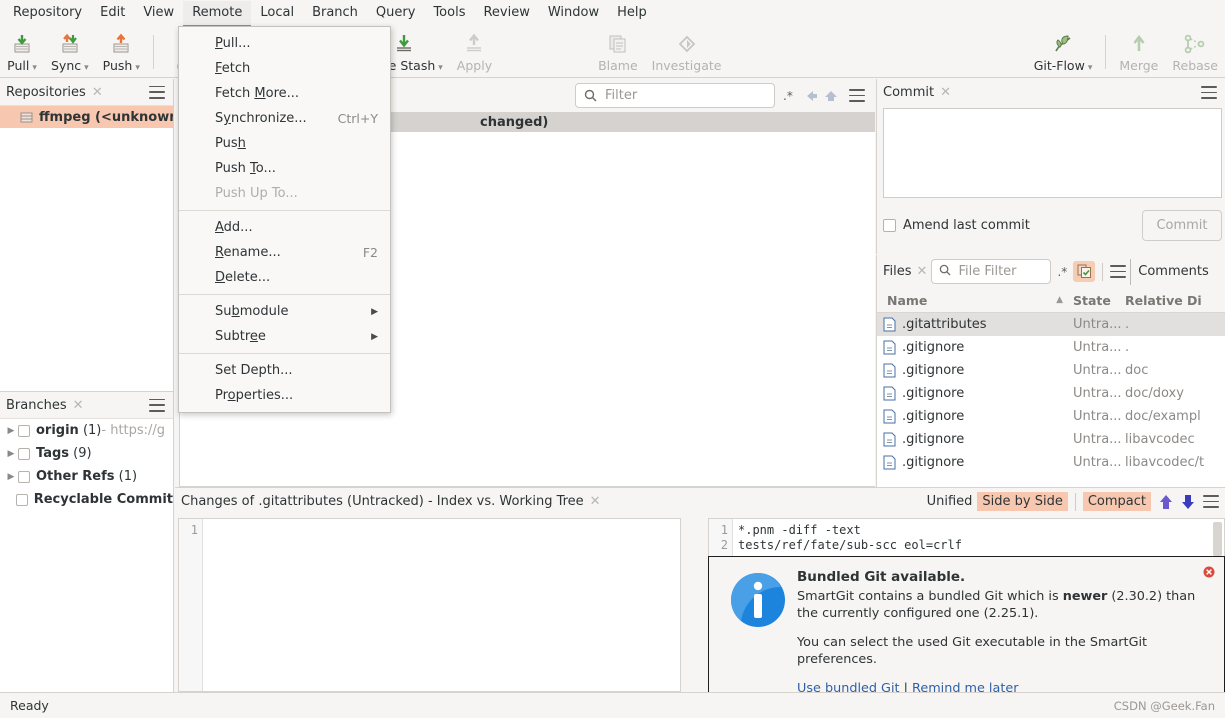 The width and height of the screenshot is (1225, 718). What do you see at coordinates (86, 476) in the screenshot?
I see `branch-row-other-refs: ▶ Other Refs (1)` at bounding box center [86, 476].